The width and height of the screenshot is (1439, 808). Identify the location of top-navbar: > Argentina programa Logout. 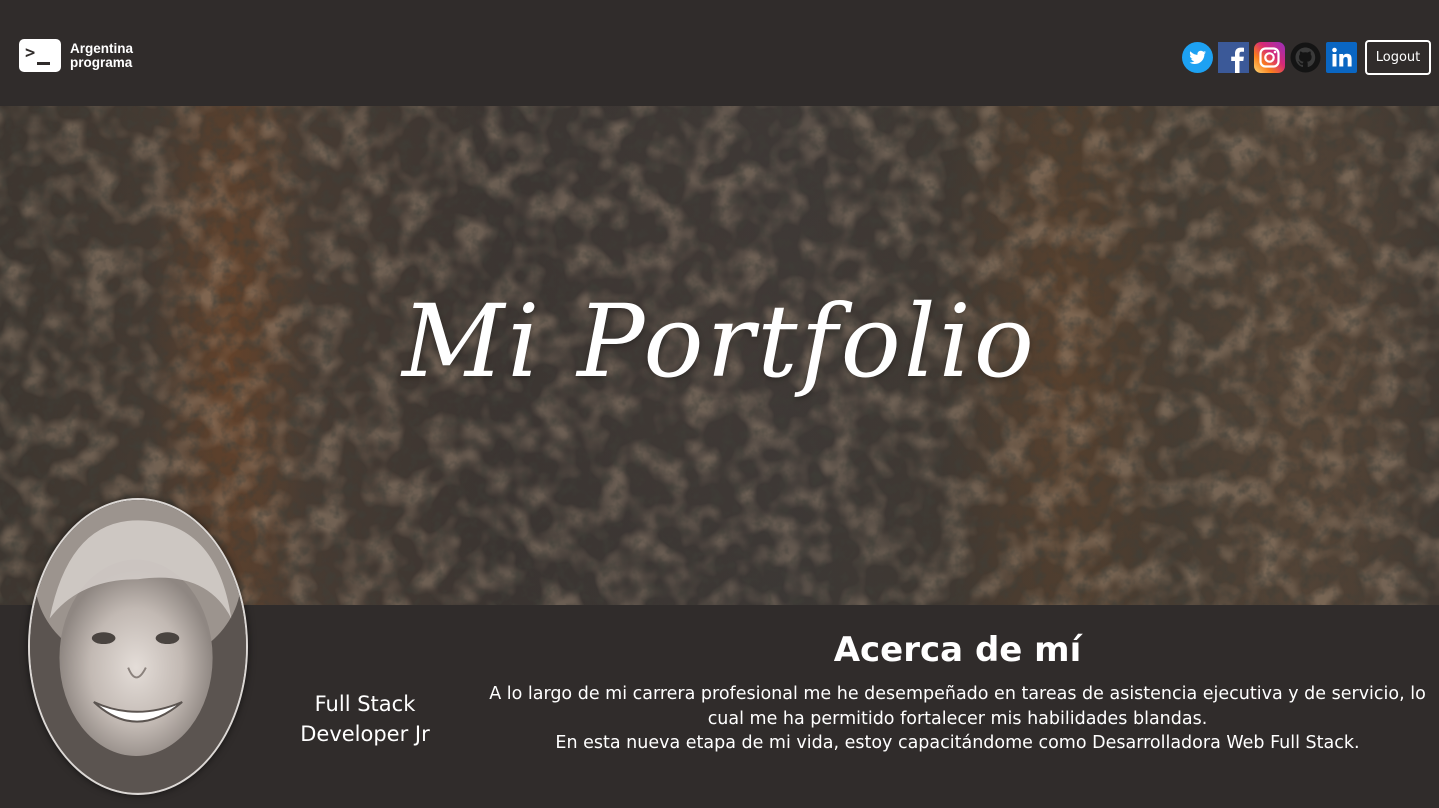
(719, 53).